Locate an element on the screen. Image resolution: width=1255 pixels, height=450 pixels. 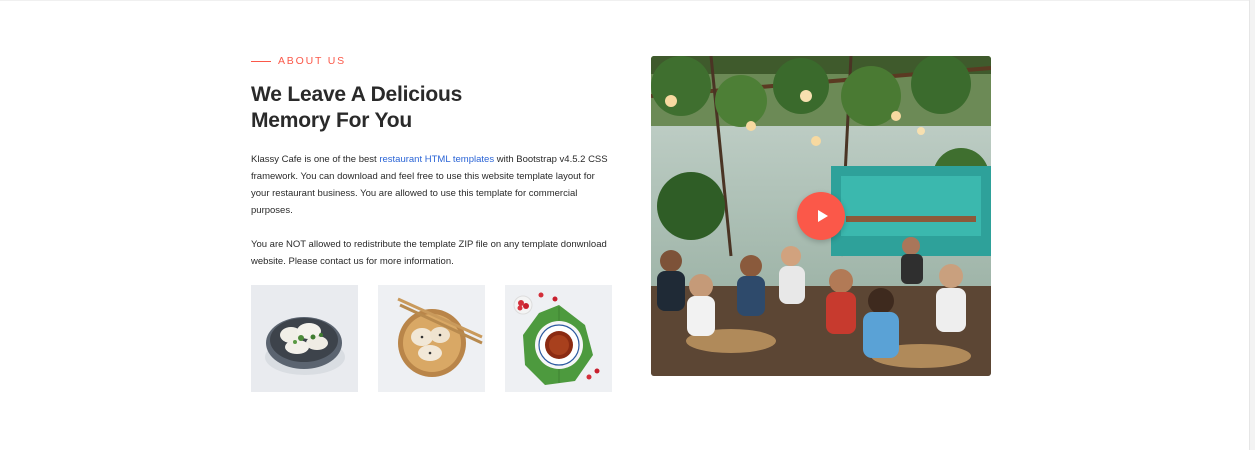
dumplings-bamboo-chopsticks-image is located at coordinates (431, 338).